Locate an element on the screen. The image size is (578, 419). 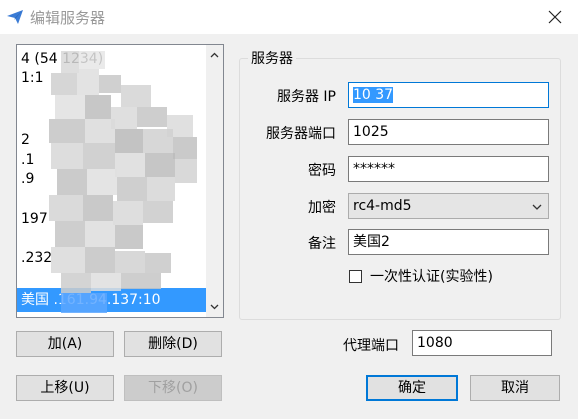
scroll-down-button is located at coordinates (214, 306).